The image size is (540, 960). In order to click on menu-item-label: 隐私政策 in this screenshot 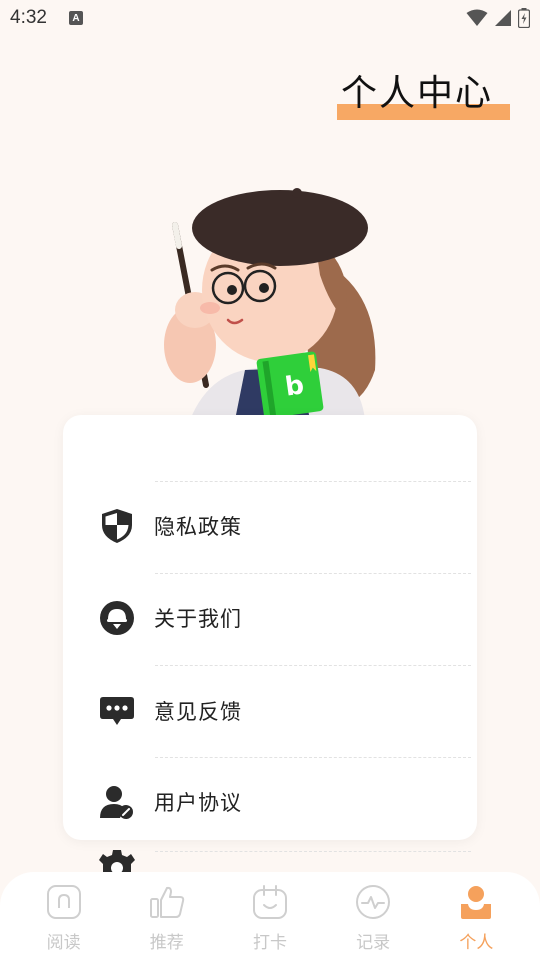, I will do `click(198, 527)`.